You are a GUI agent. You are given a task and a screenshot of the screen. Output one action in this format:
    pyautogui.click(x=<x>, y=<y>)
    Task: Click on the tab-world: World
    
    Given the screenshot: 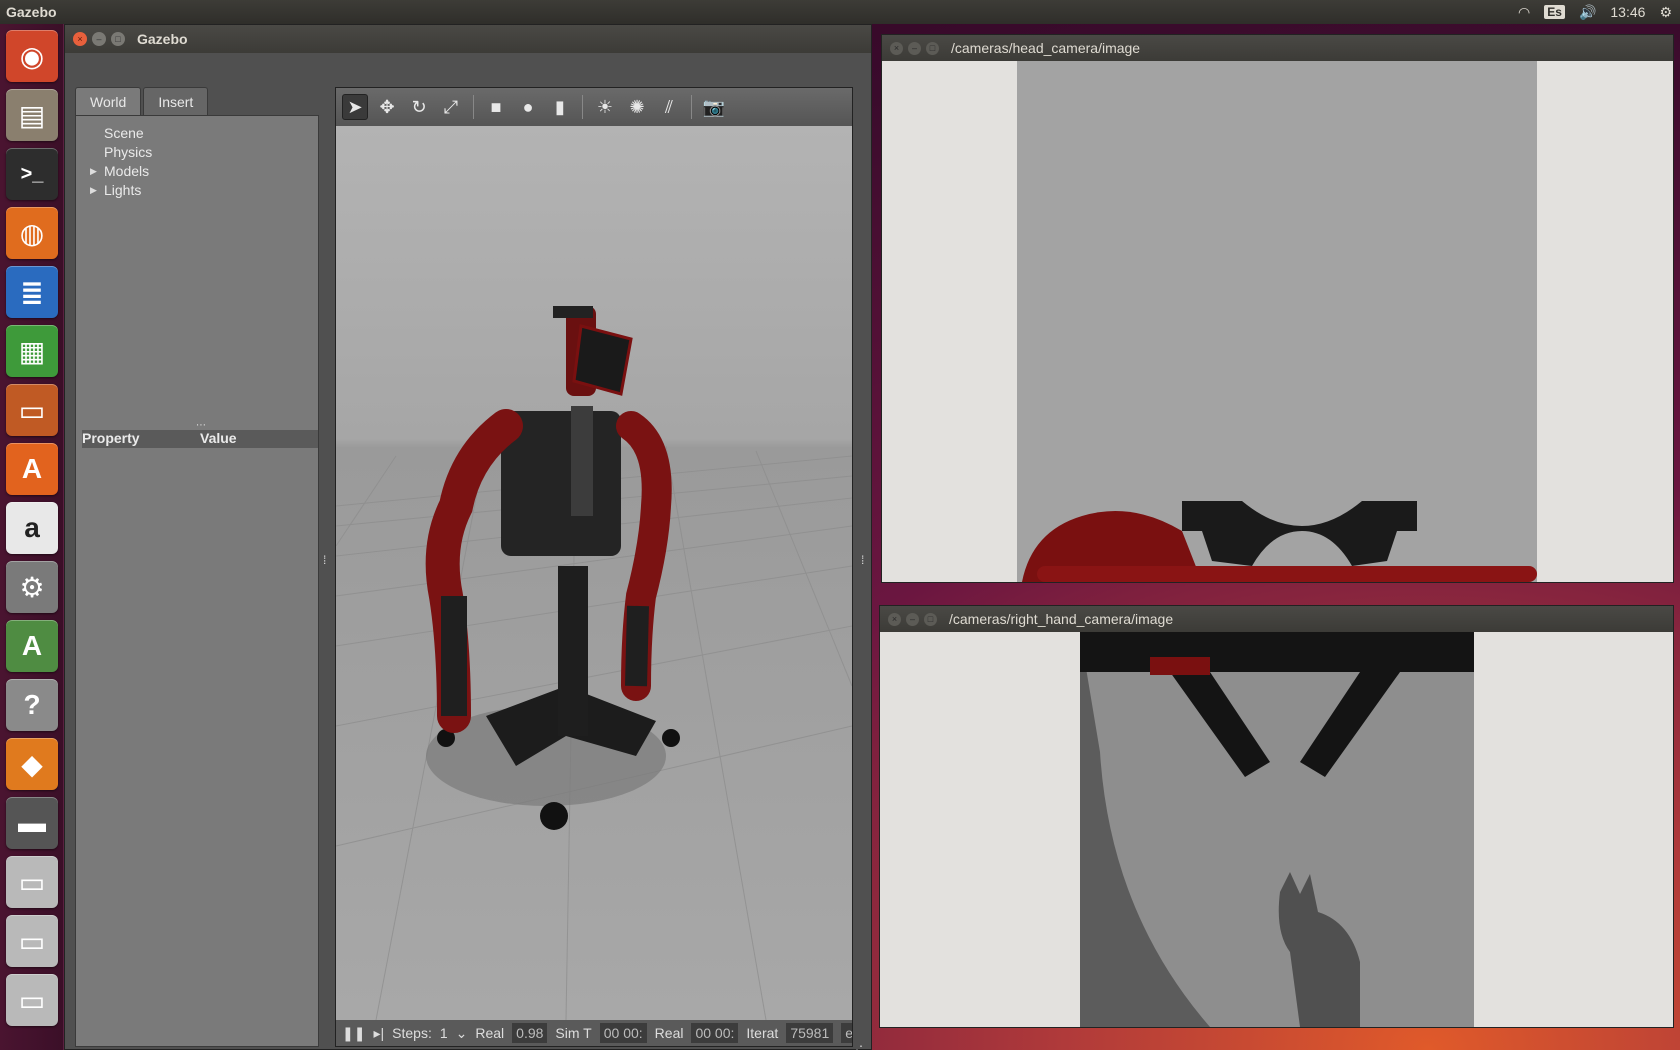 What is the action you would take?
    pyautogui.click(x=108, y=101)
    